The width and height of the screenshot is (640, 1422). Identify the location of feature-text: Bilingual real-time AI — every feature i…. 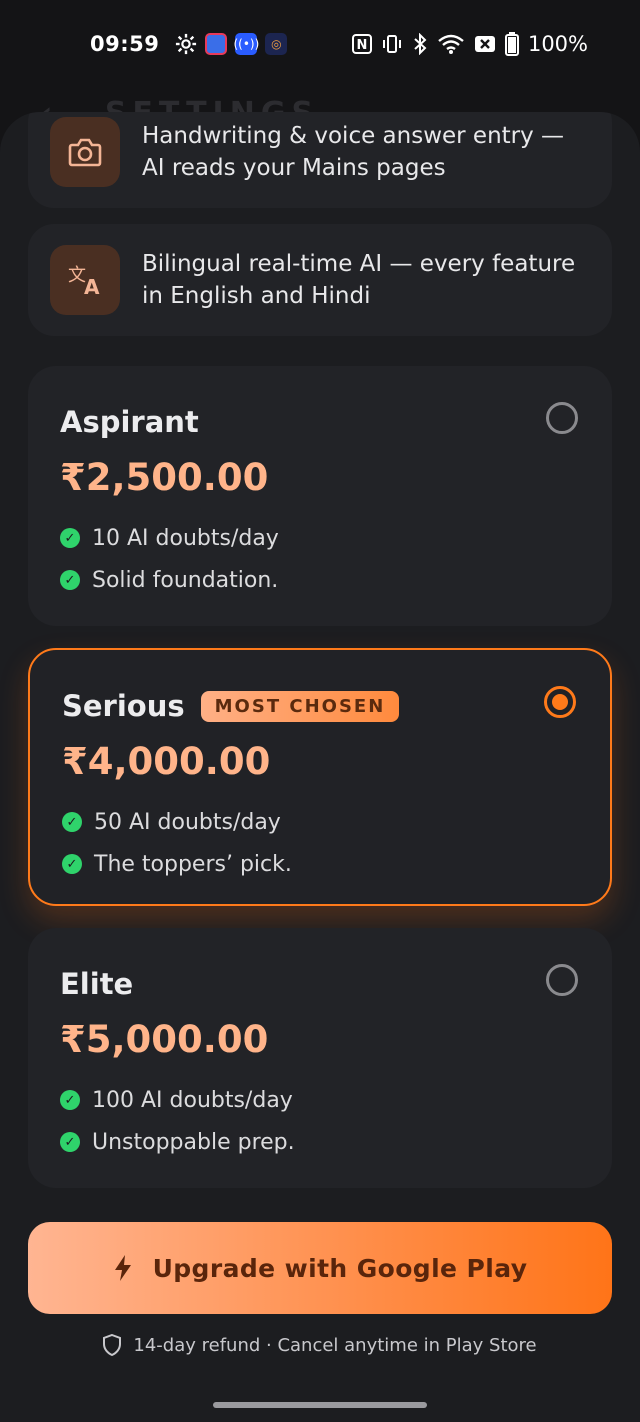
(359, 280).